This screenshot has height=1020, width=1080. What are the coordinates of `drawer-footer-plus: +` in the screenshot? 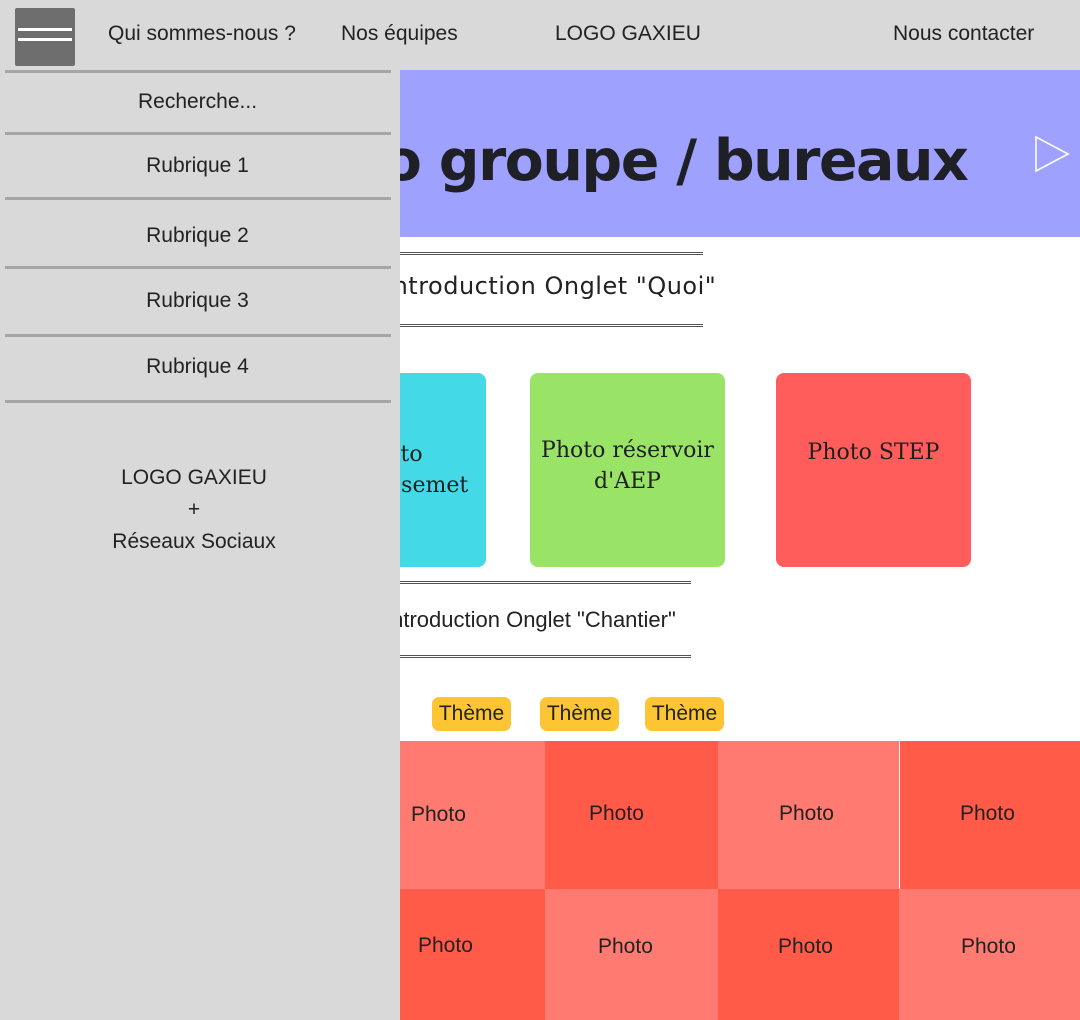 It's located at (194, 509).